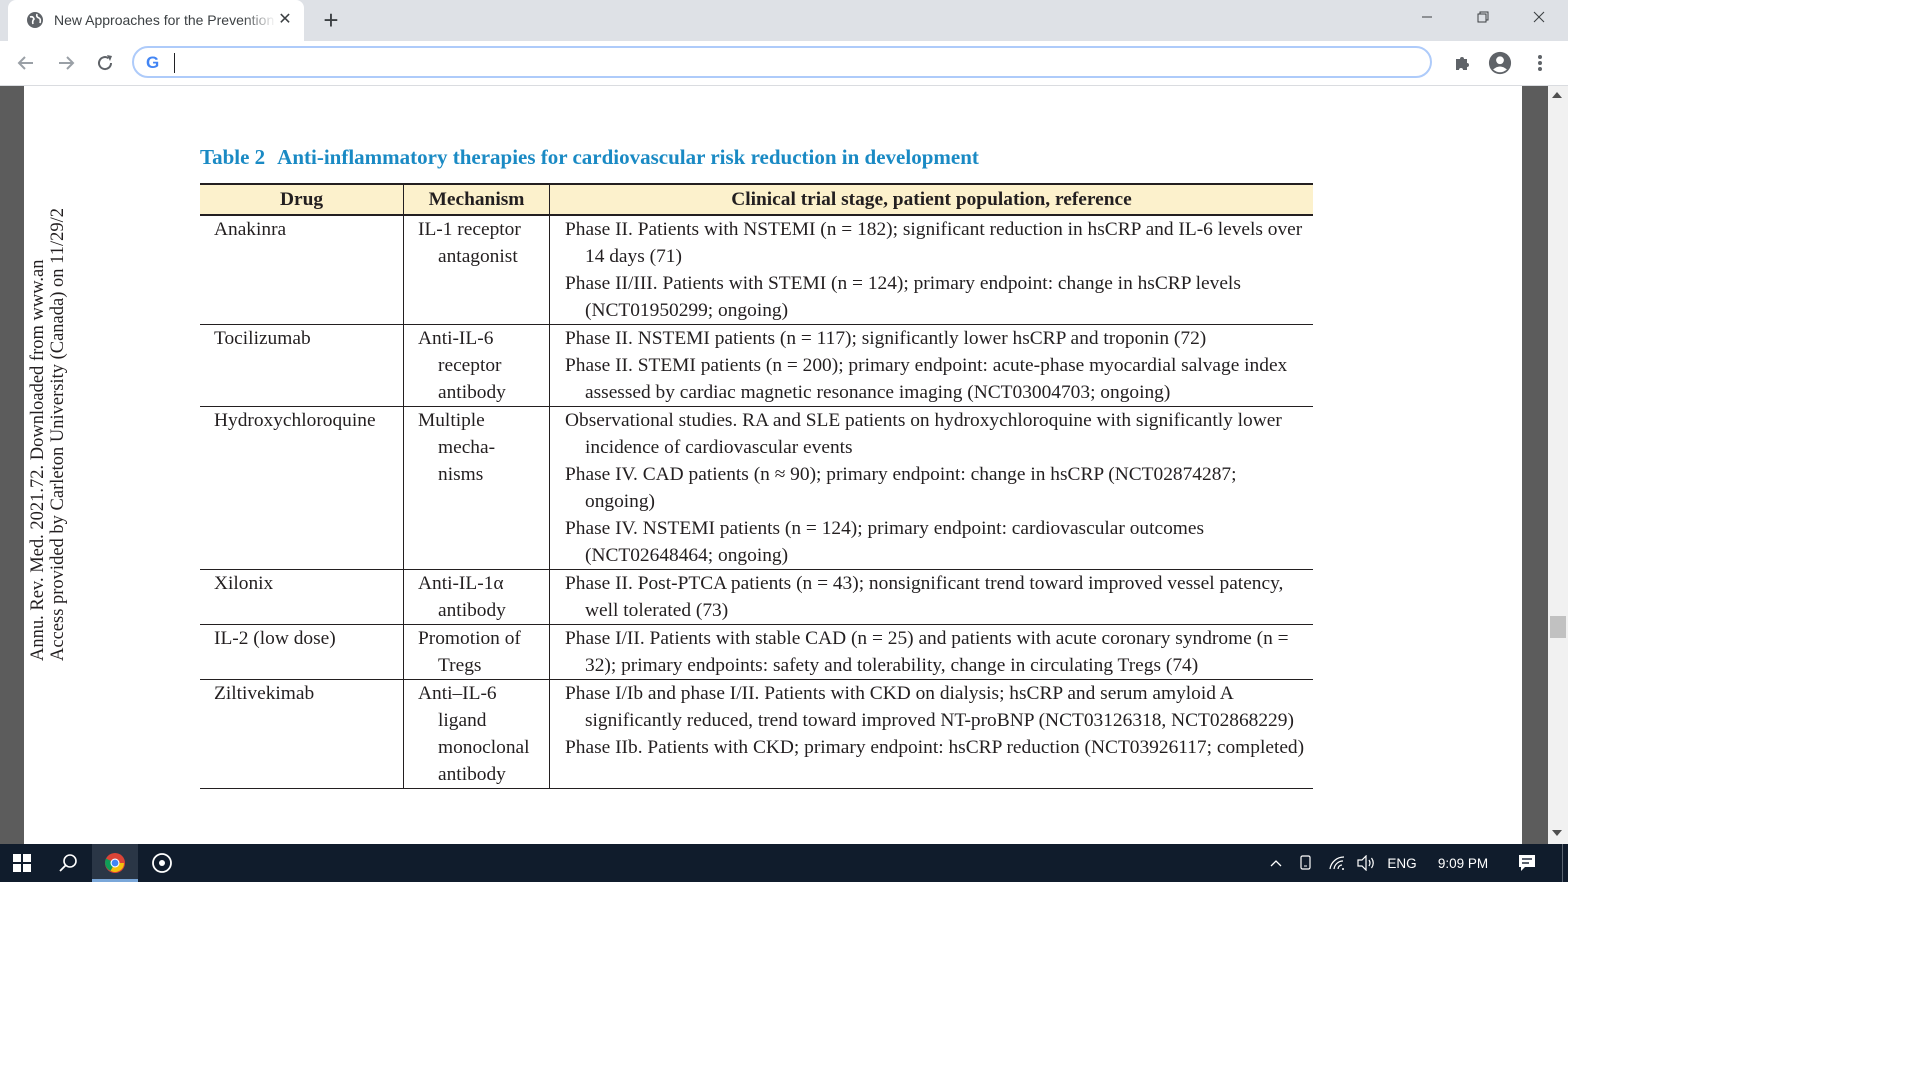 This screenshot has width=1920, height=1080. I want to click on vertical-scrollbar, so click(1558, 465).